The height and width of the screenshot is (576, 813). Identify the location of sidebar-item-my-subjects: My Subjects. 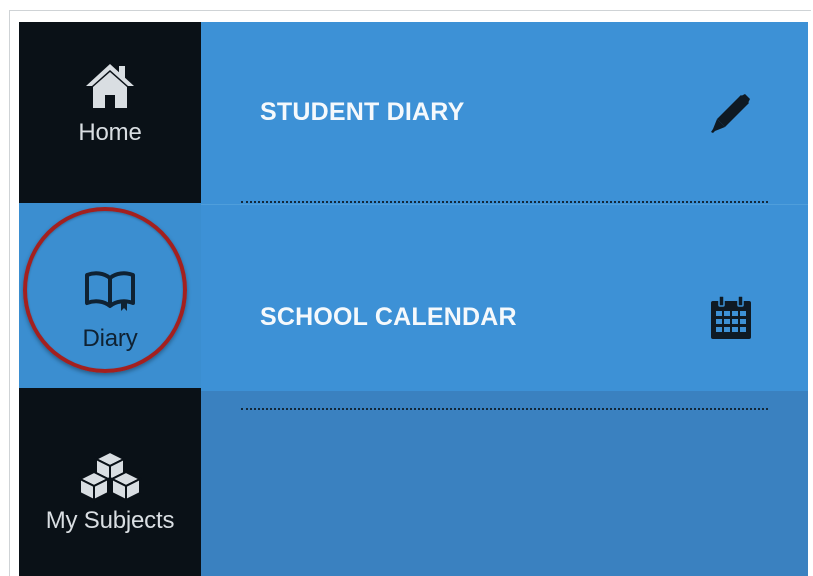
(110, 482).